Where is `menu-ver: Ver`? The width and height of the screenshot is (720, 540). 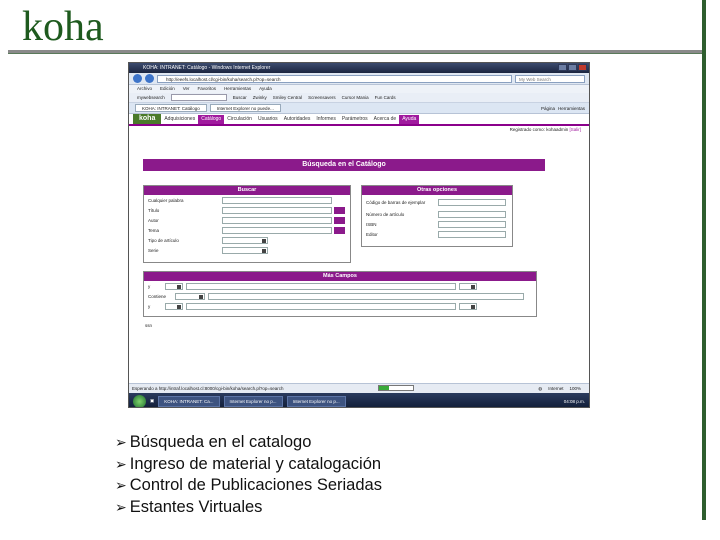
menu-ver: Ver is located at coordinates (186, 89).